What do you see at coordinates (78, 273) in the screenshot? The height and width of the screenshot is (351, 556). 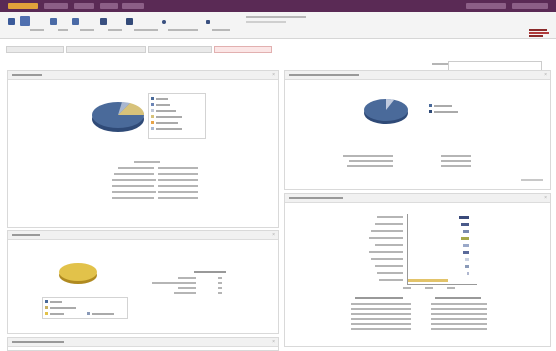 I see `pie-chart-gold` at bounding box center [78, 273].